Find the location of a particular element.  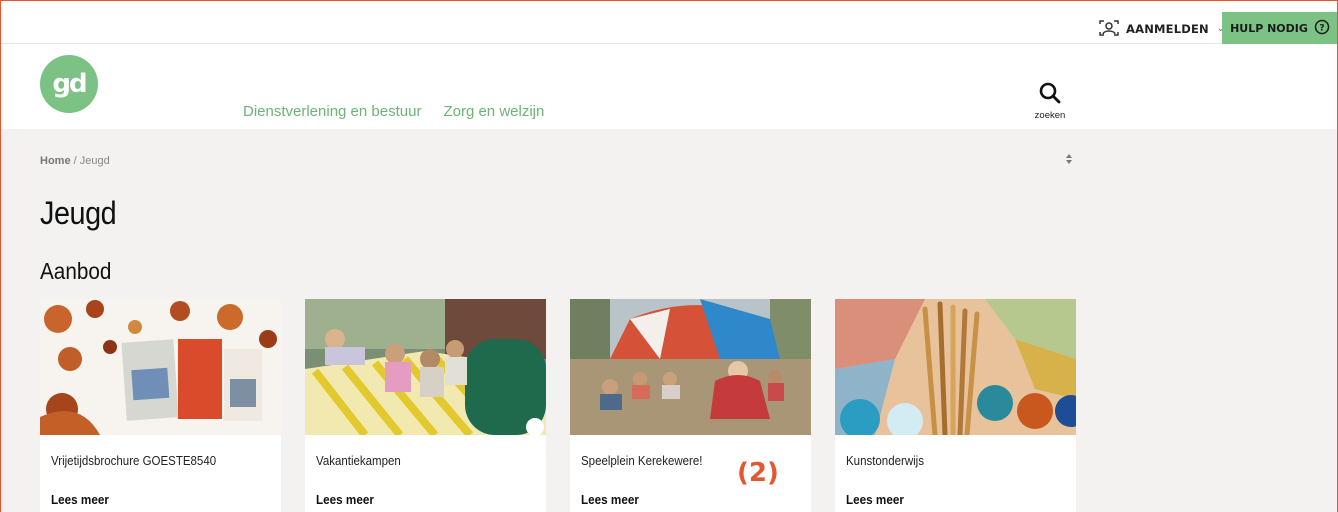

help-circle-icon: ? is located at coordinates (1322, 28).